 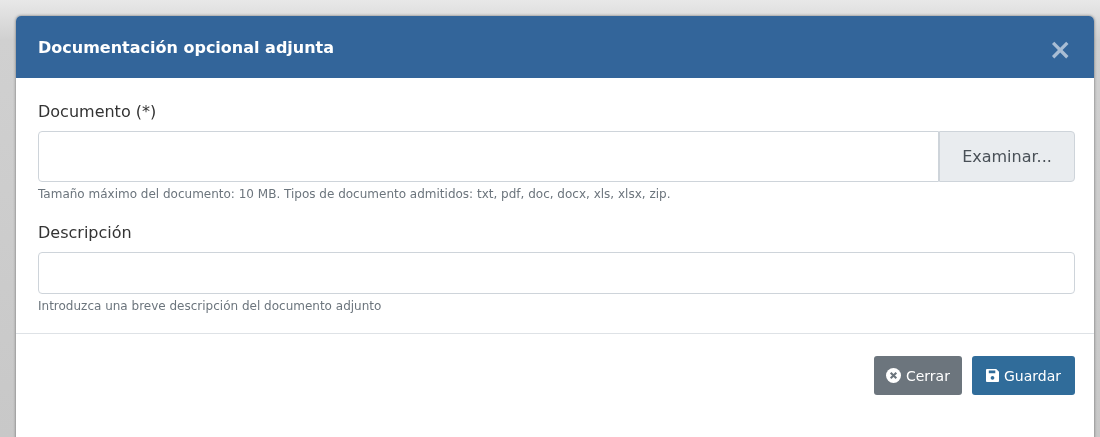 I want to click on close-button: ×, so click(x=1060, y=50).